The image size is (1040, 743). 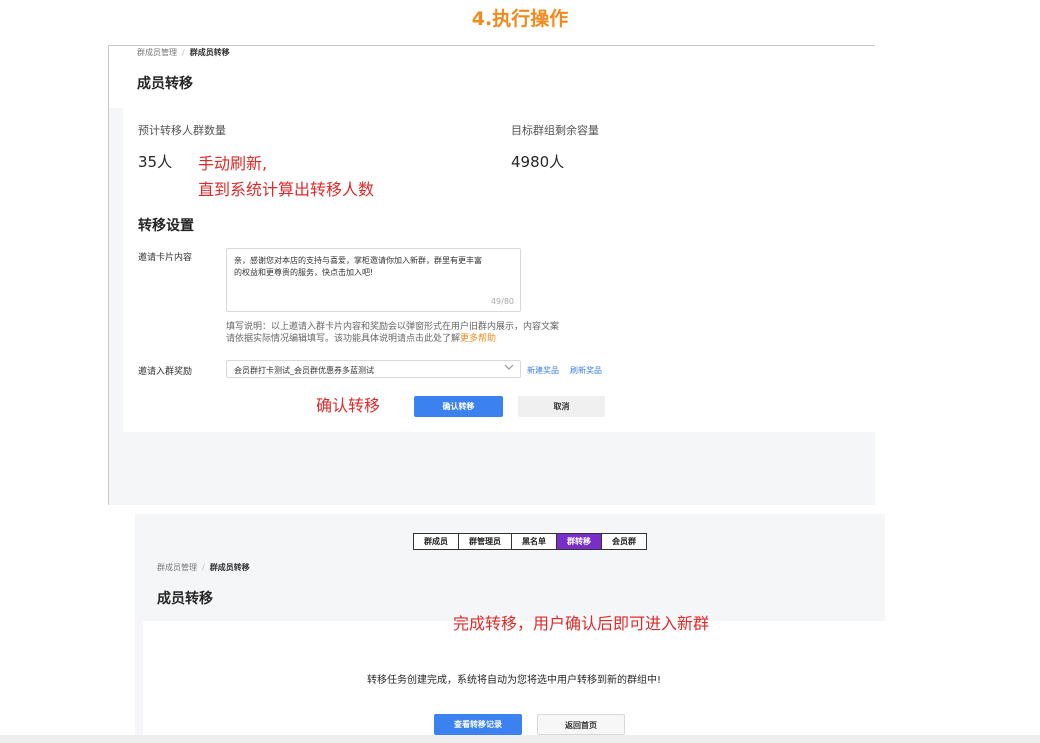 I want to click on tab-group-transfer: 群转移, so click(x=579, y=541).